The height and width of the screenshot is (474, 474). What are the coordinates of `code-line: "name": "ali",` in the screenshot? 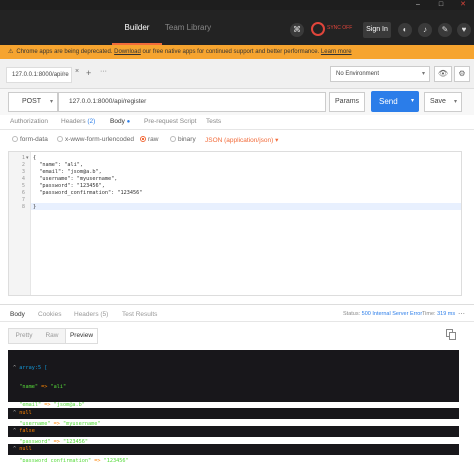 It's located at (58, 165).